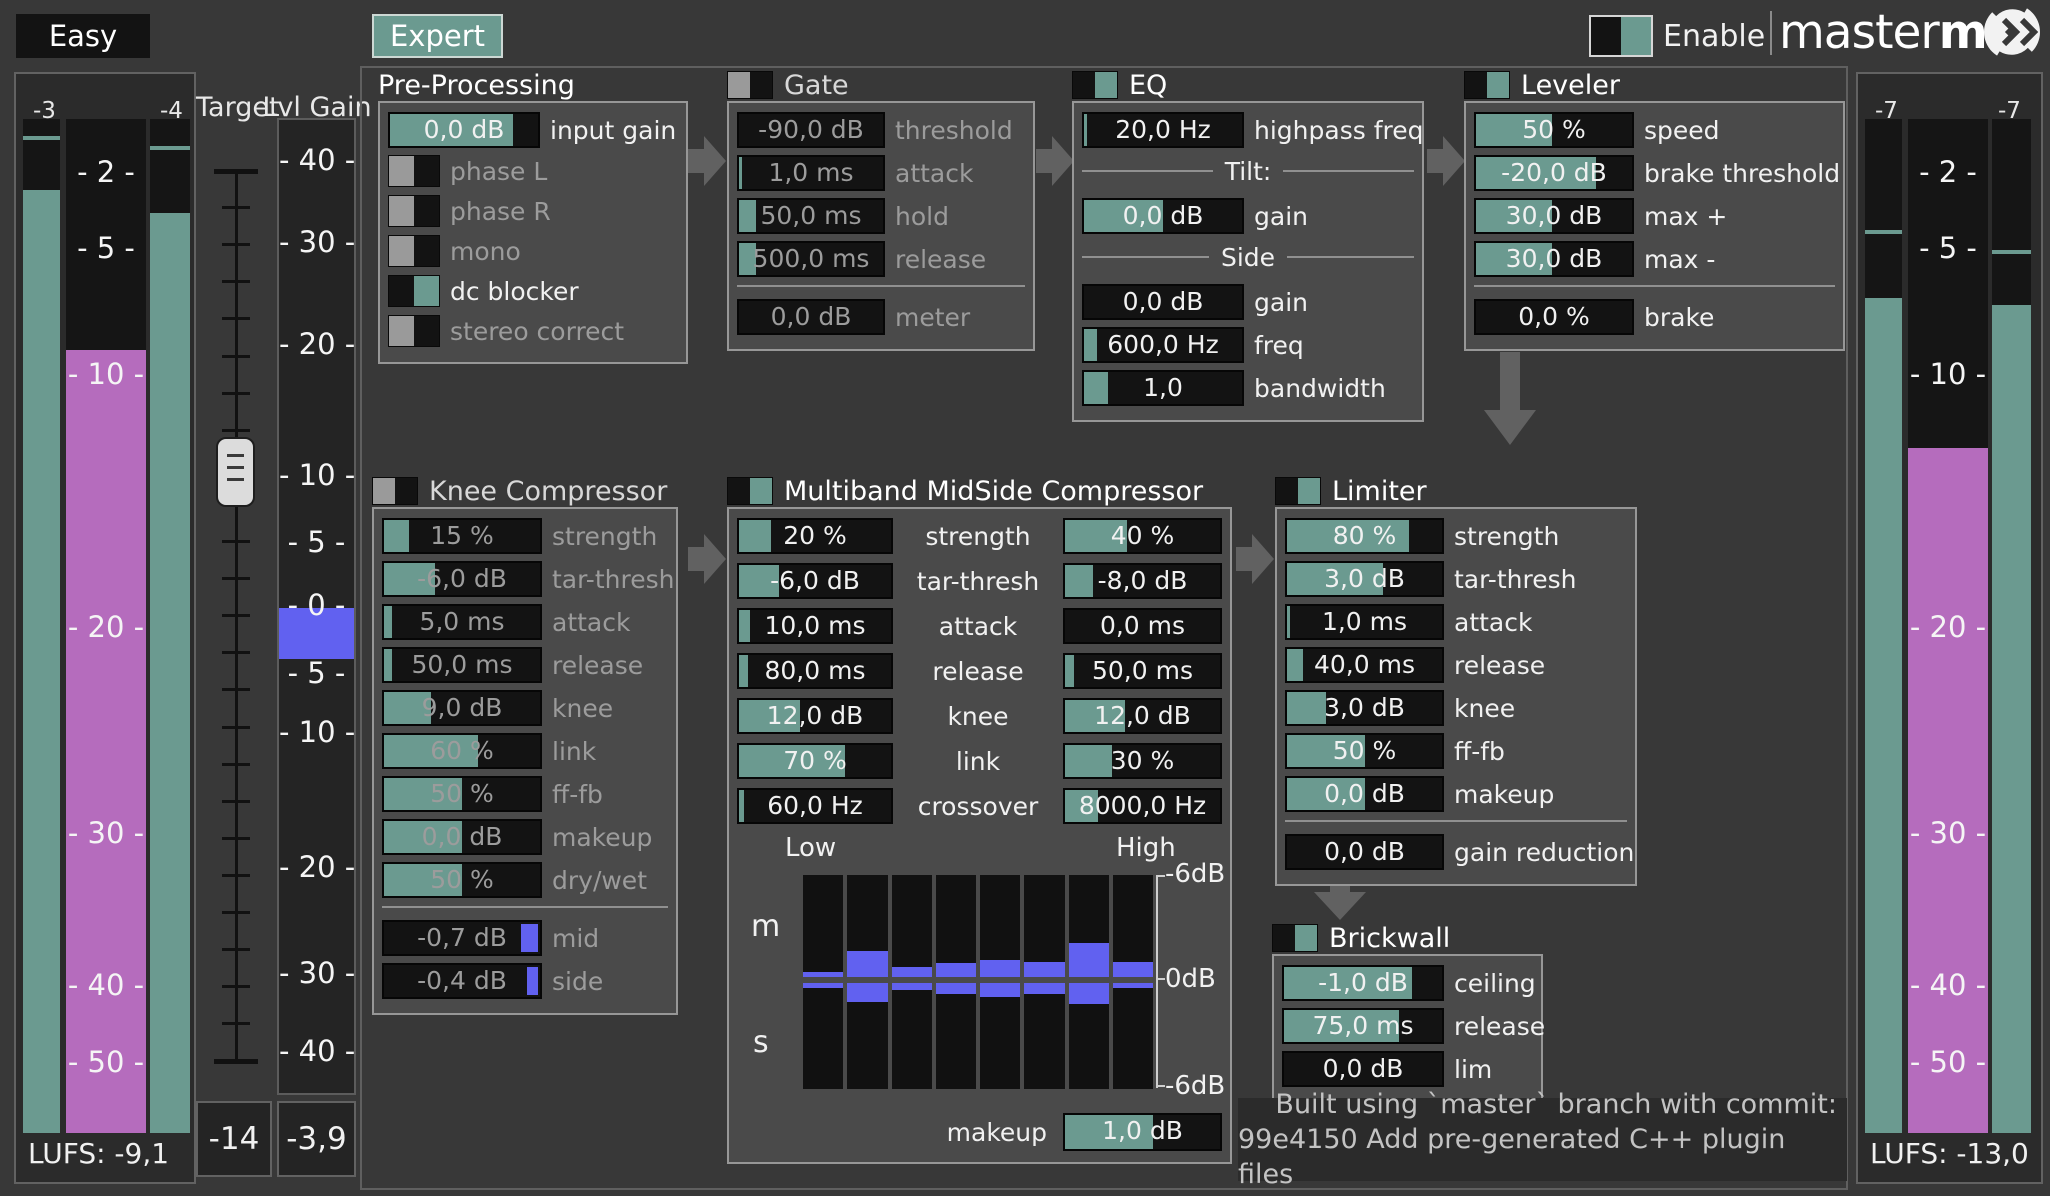 The image size is (2050, 1196). What do you see at coordinates (1163, 388) in the screenshot?
I see `eq-bandwidth-slider: 1,0` at bounding box center [1163, 388].